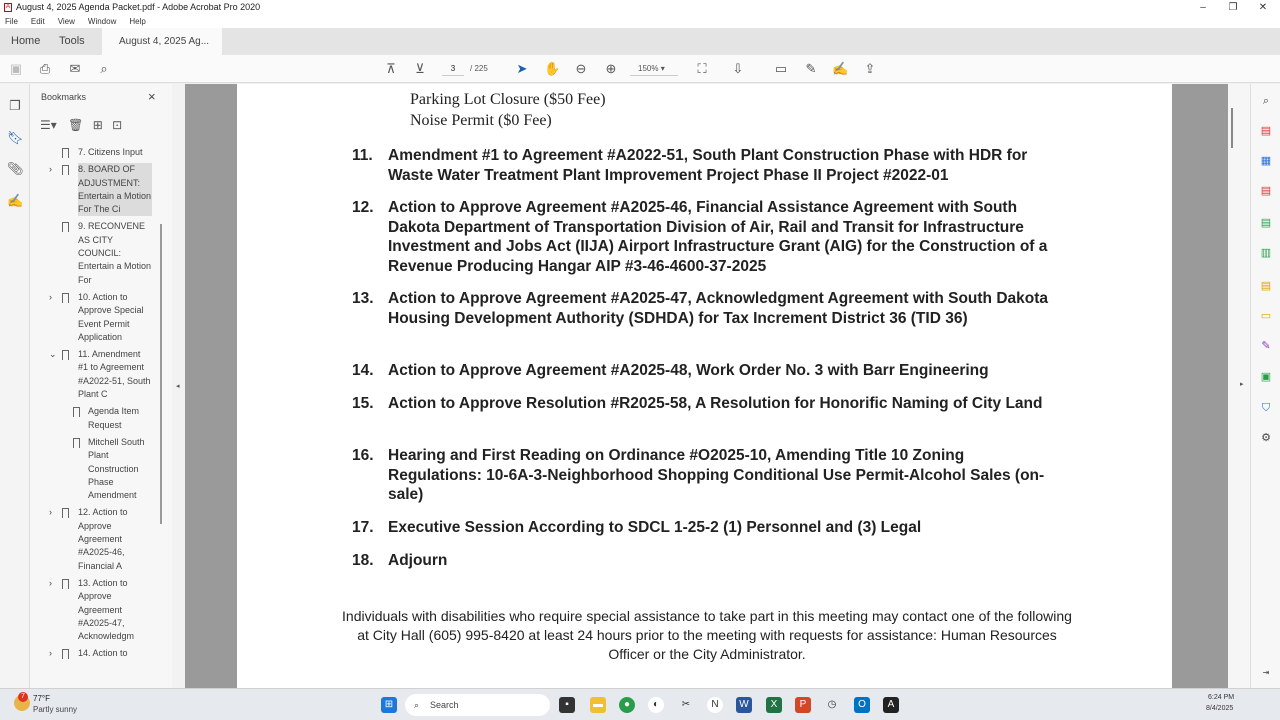 Image resolution: width=1280 pixels, height=720 pixels. Describe the element at coordinates (648, 68) in the screenshot. I see `zoom-value: 150%` at that location.